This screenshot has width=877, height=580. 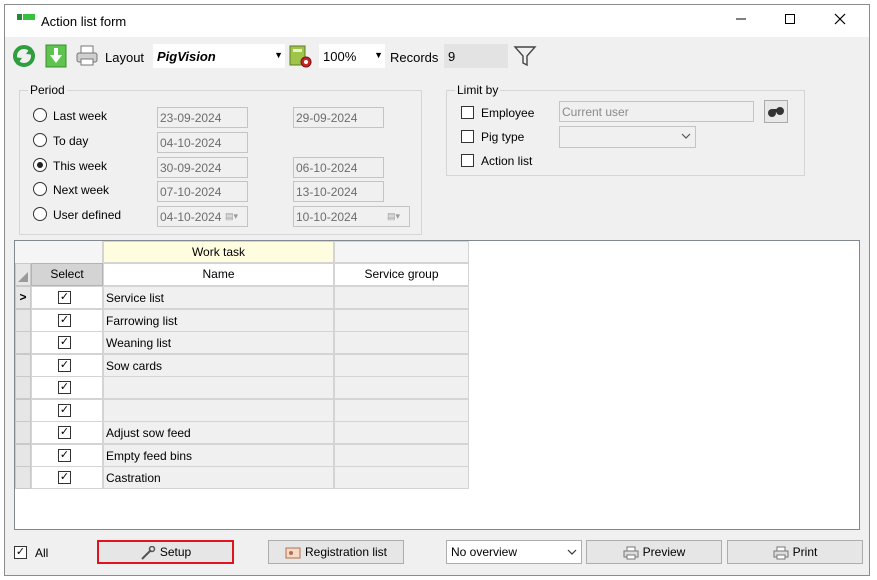 What do you see at coordinates (218, 342) in the screenshot?
I see `name-cell: Weaning list` at bounding box center [218, 342].